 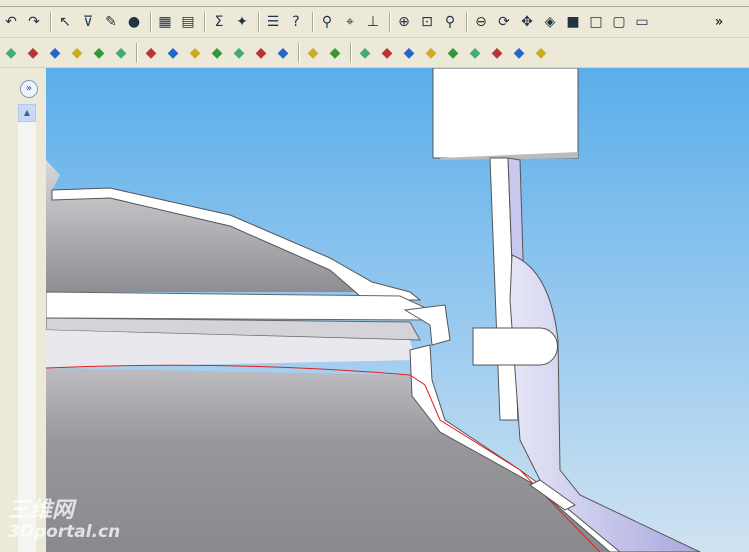 What do you see at coordinates (387, 53) in the screenshot?
I see `smart-dimension-icon: ◆` at bounding box center [387, 53].